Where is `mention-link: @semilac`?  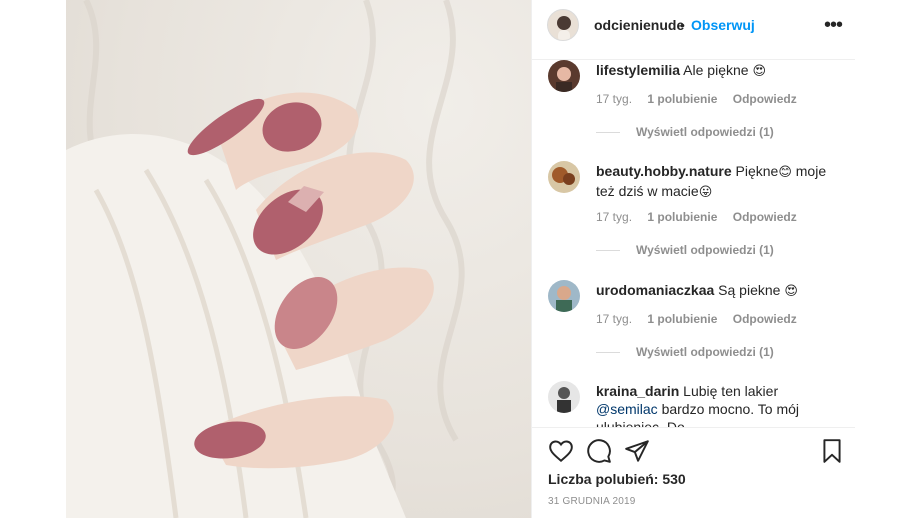
mention-link: @semilac is located at coordinates (627, 409).